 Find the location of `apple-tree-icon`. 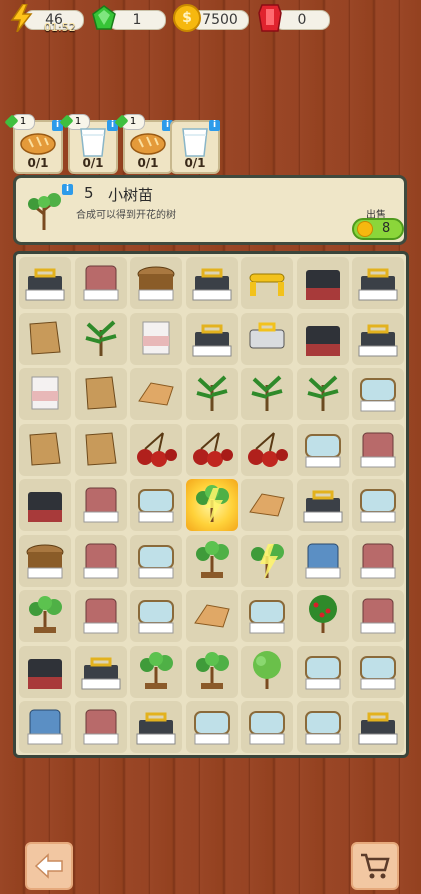

apple-tree-icon is located at coordinates (322, 614).